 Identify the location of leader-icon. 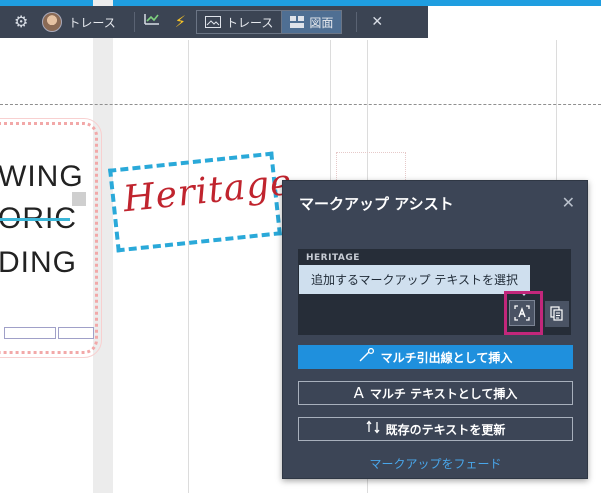
(367, 356).